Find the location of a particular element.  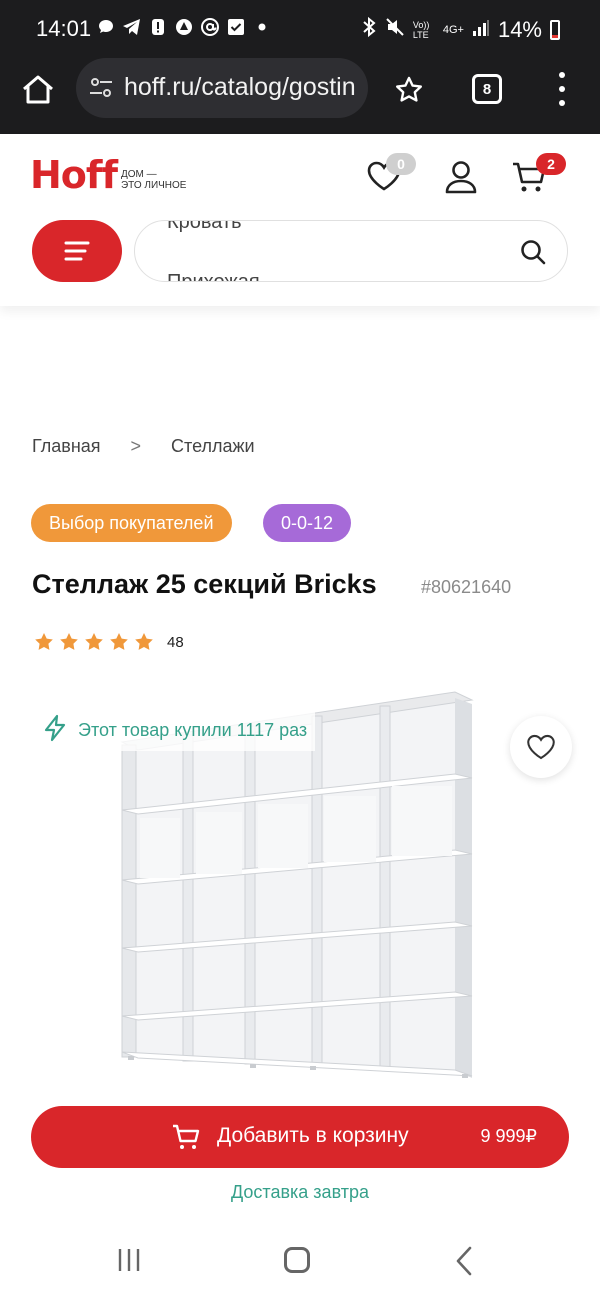

catalog-menu-button is located at coordinates (77, 251).